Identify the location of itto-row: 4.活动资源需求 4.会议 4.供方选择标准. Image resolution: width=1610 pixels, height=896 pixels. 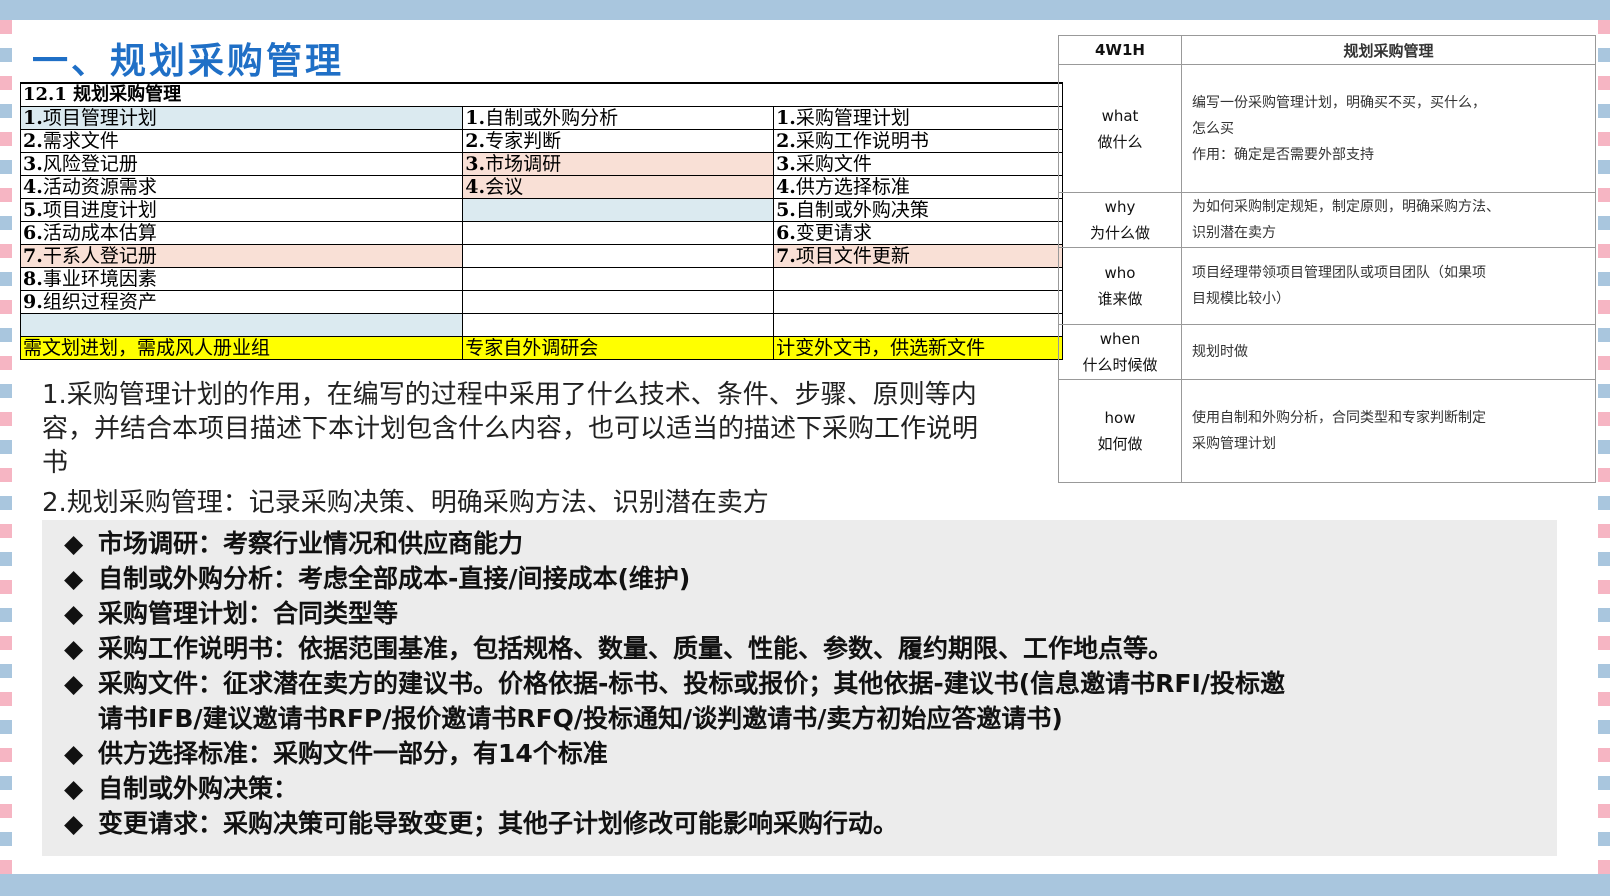
(541, 187).